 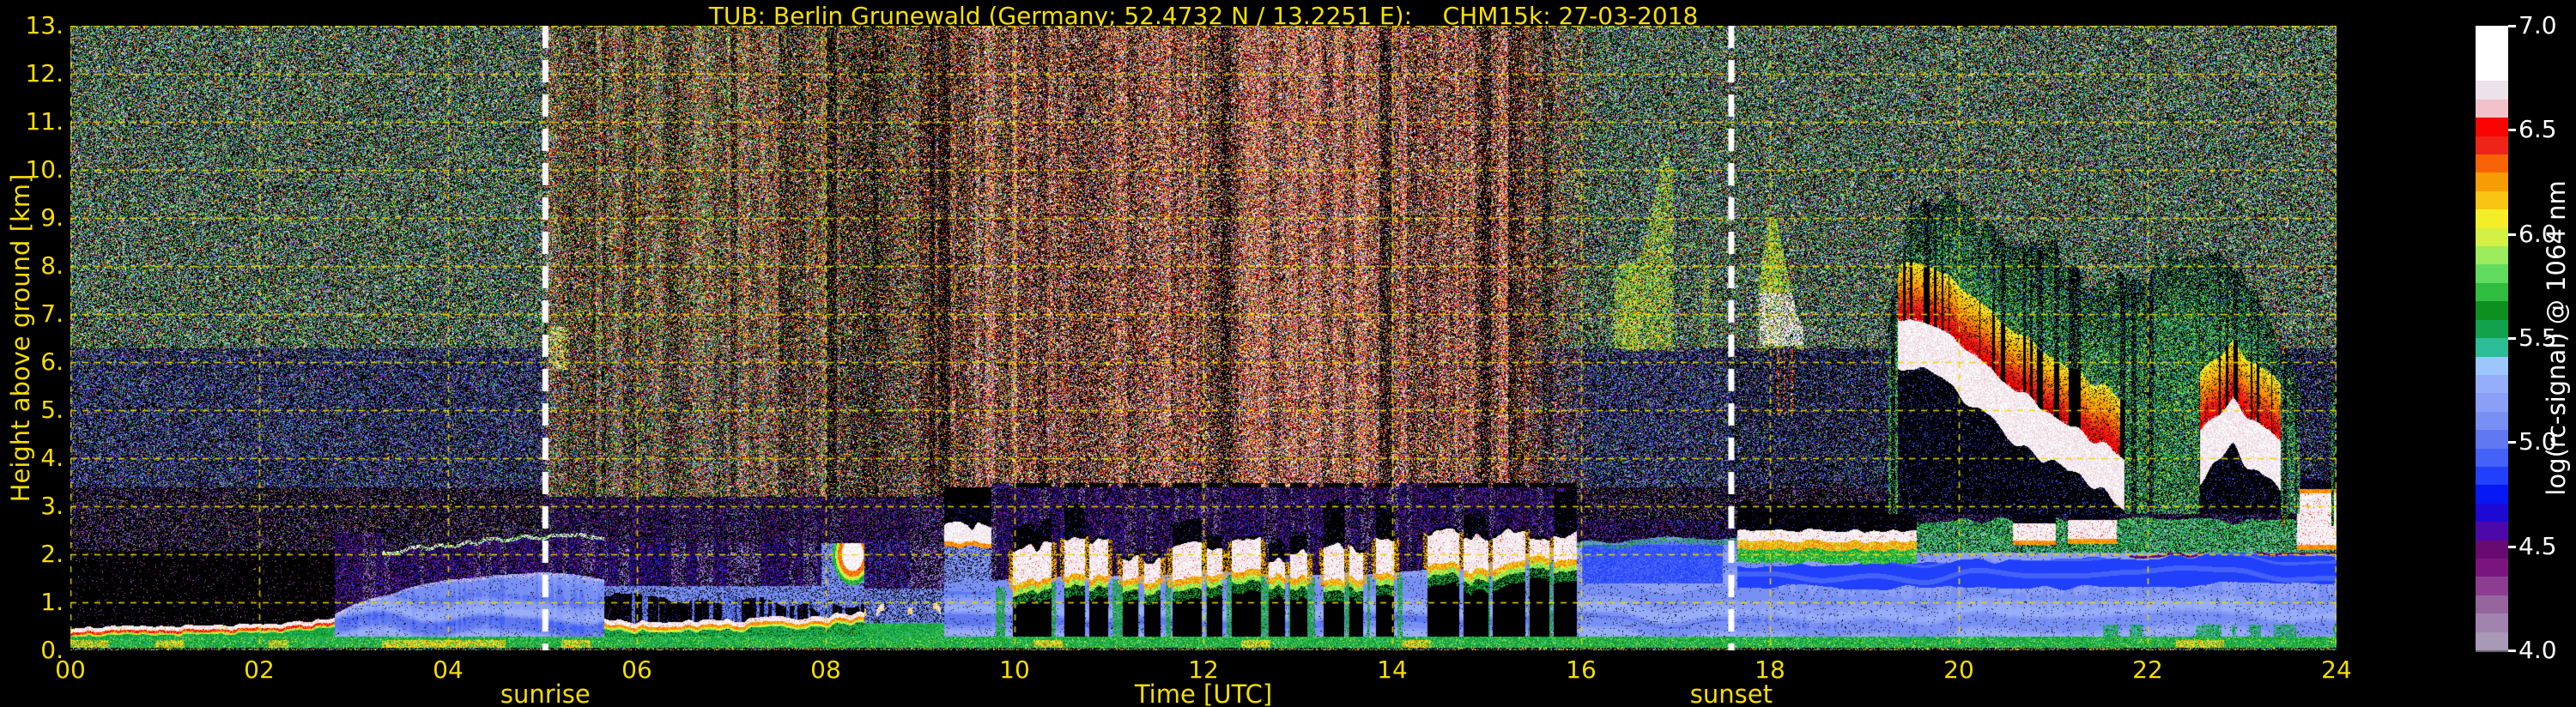 I want to click on x-tick: 00, so click(x=70, y=670).